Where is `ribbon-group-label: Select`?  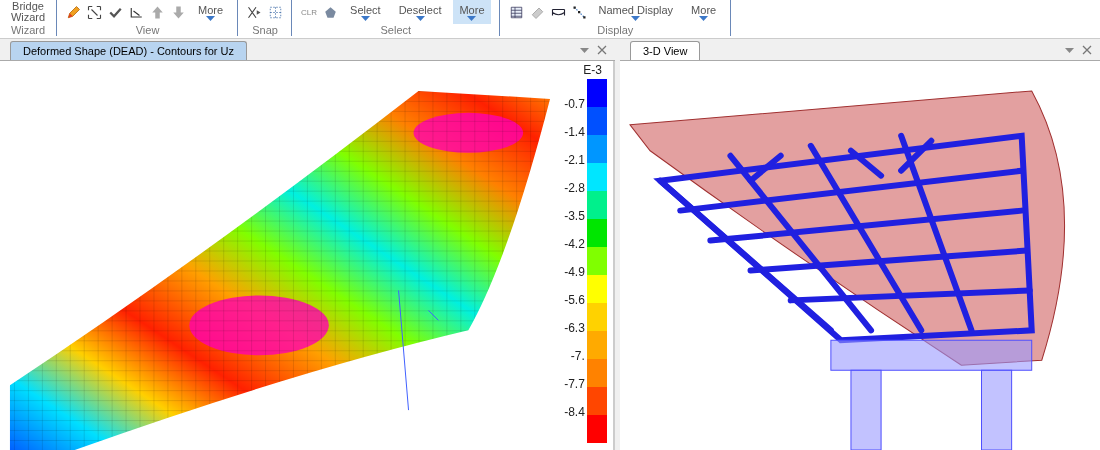 ribbon-group-label: Select is located at coordinates (396, 30).